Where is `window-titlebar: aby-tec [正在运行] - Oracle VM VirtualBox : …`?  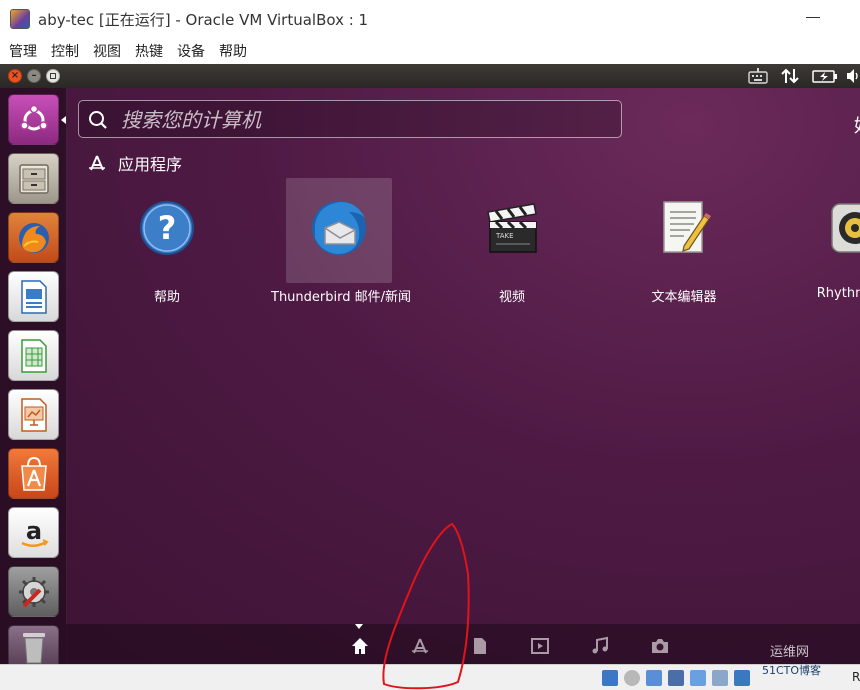
window-titlebar: aby-tec [正在运行] - Oracle VM VirtualBox : … is located at coordinates (430, 19).